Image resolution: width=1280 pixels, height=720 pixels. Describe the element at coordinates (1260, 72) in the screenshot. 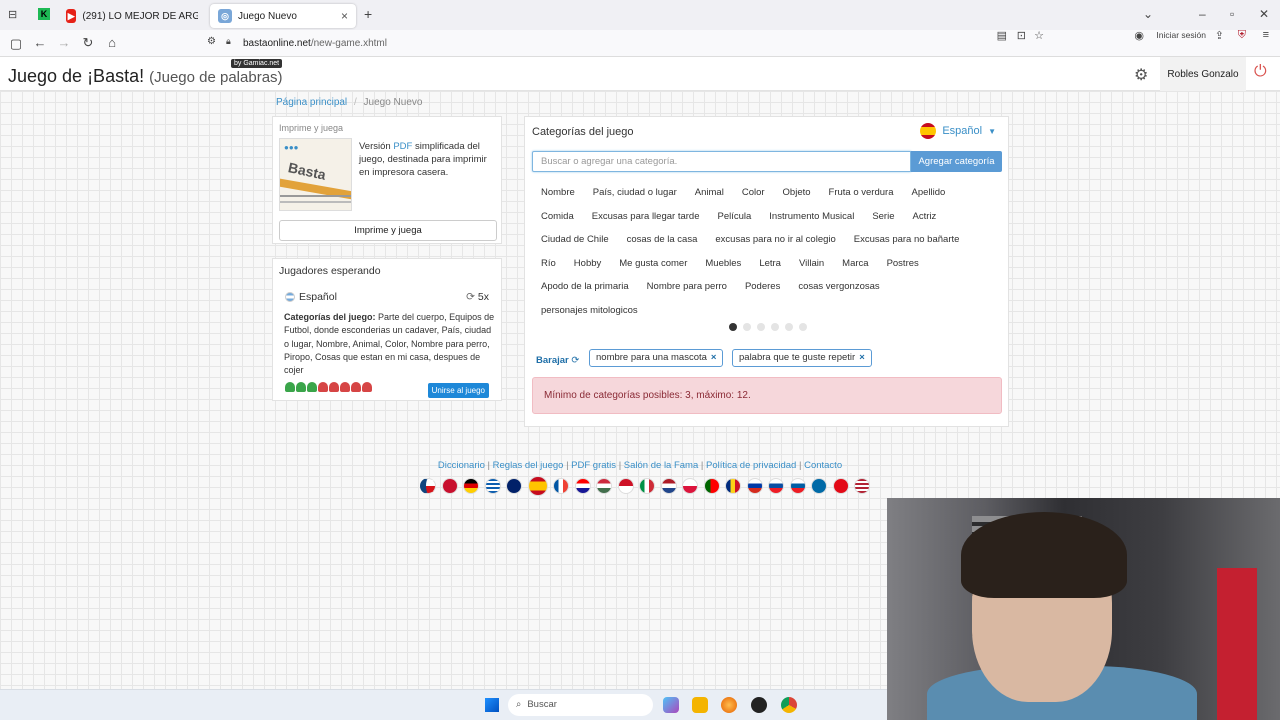

I see `logout-power-icon: ⏻` at that location.